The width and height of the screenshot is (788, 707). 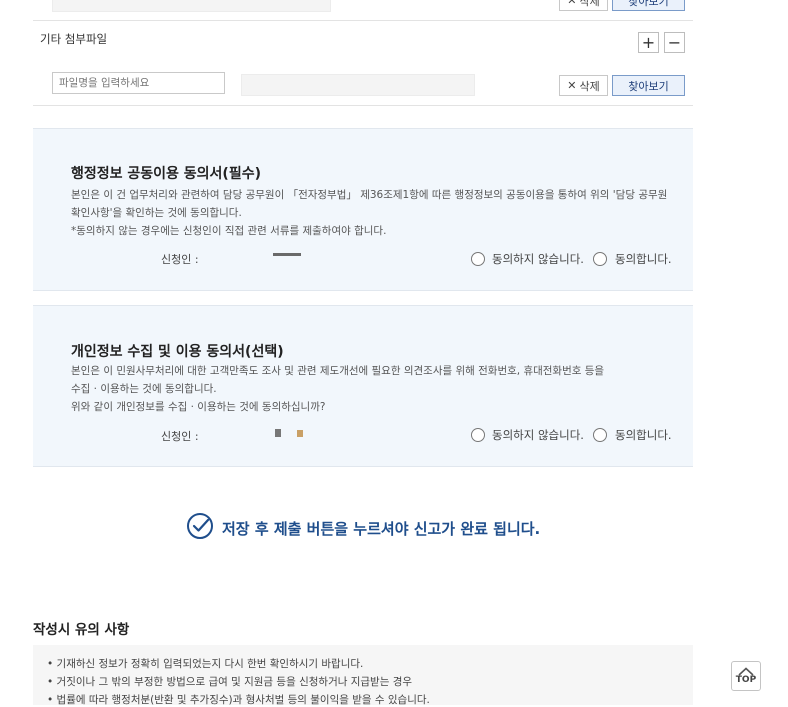 I want to click on privacy-agree-label: 동의합니다., so click(x=643, y=435).